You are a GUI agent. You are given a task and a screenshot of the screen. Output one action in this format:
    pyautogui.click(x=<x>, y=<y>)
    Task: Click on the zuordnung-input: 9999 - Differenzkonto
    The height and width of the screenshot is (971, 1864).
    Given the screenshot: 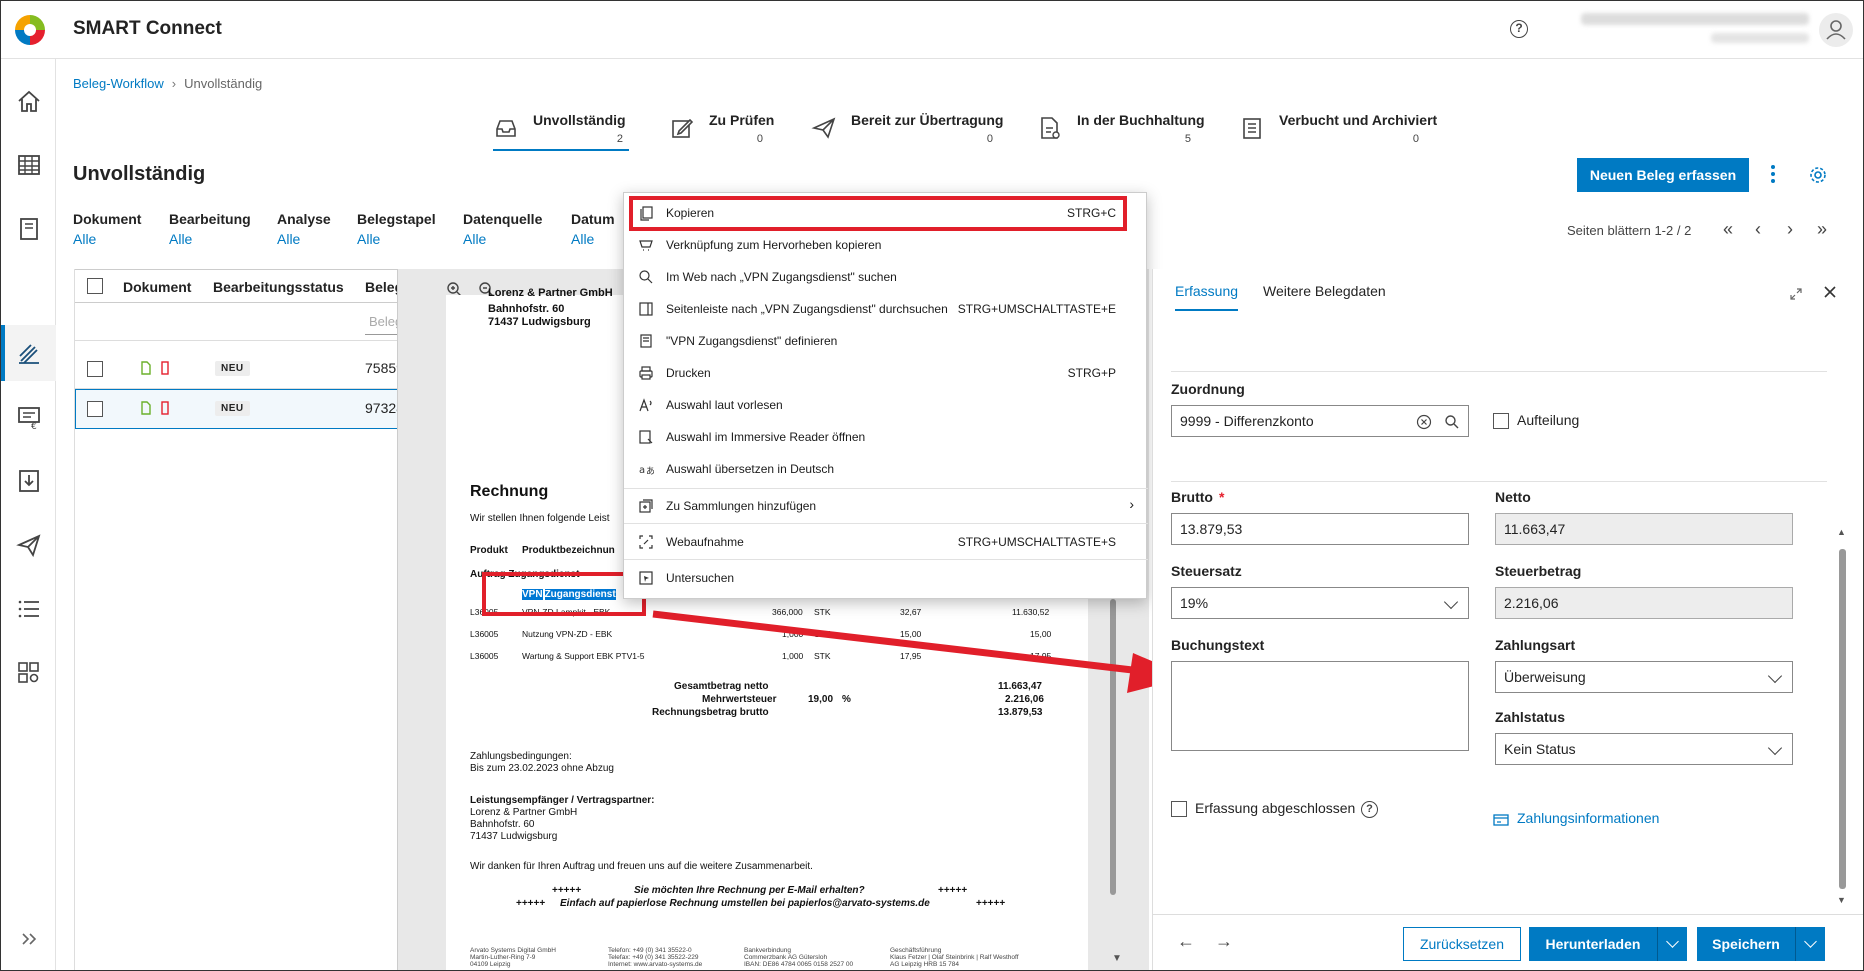 What is the action you would take?
    pyautogui.click(x=1320, y=421)
    